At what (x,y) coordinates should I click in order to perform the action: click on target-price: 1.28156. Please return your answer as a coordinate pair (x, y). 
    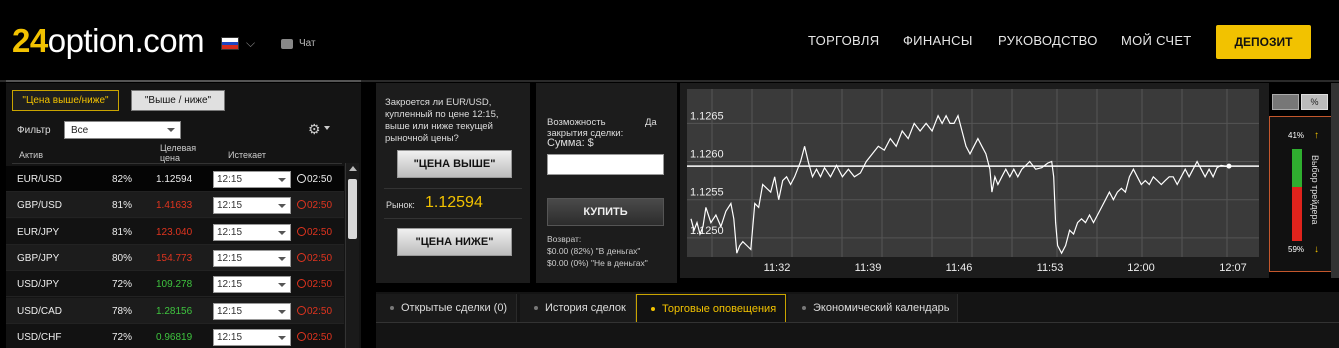
    Looking at the image, I should click on (174, 311).